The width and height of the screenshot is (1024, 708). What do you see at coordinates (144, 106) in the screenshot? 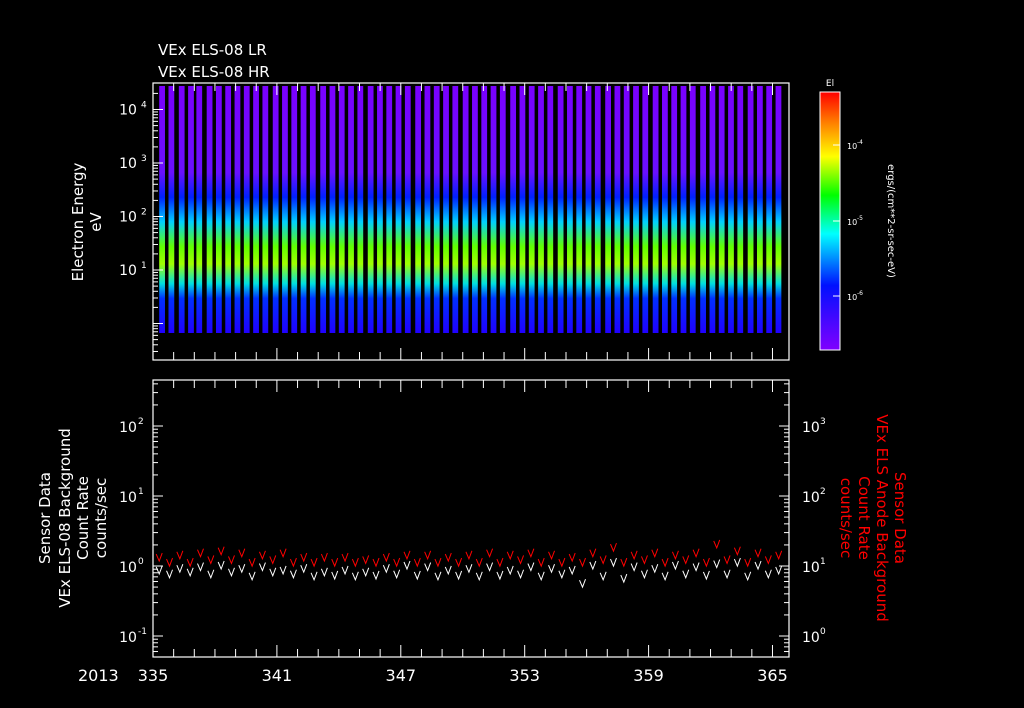
I see `spec-ytick-exp-3: 4` at bounding box center [144, 106].